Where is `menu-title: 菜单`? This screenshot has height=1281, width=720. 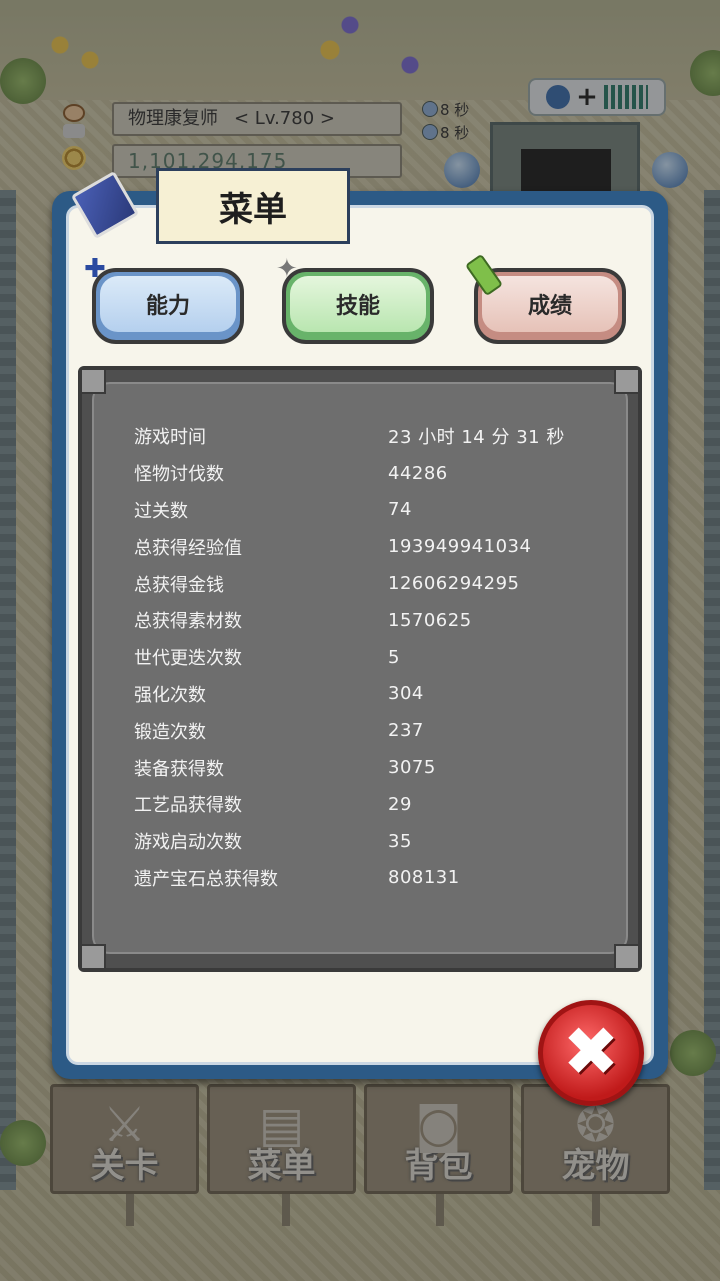 menu-title: 菜单 is located at coordinates (253, 206).